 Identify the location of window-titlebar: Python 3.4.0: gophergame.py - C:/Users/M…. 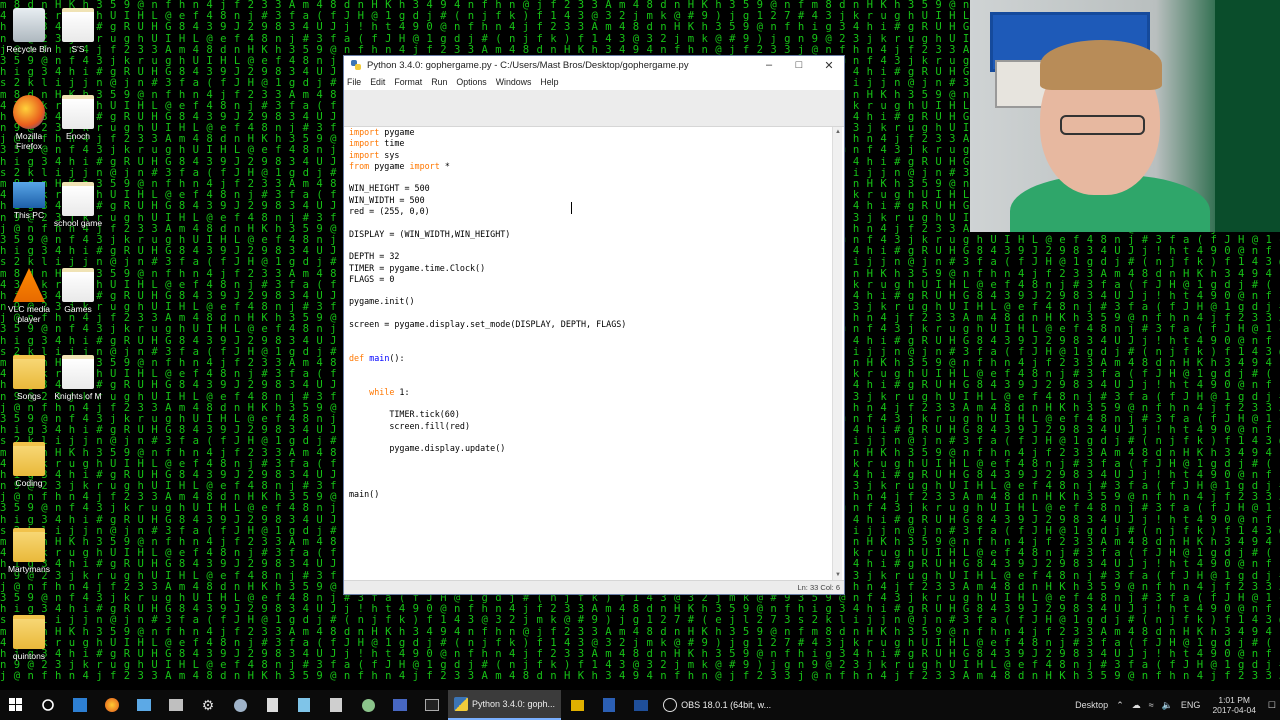
(594, 65).